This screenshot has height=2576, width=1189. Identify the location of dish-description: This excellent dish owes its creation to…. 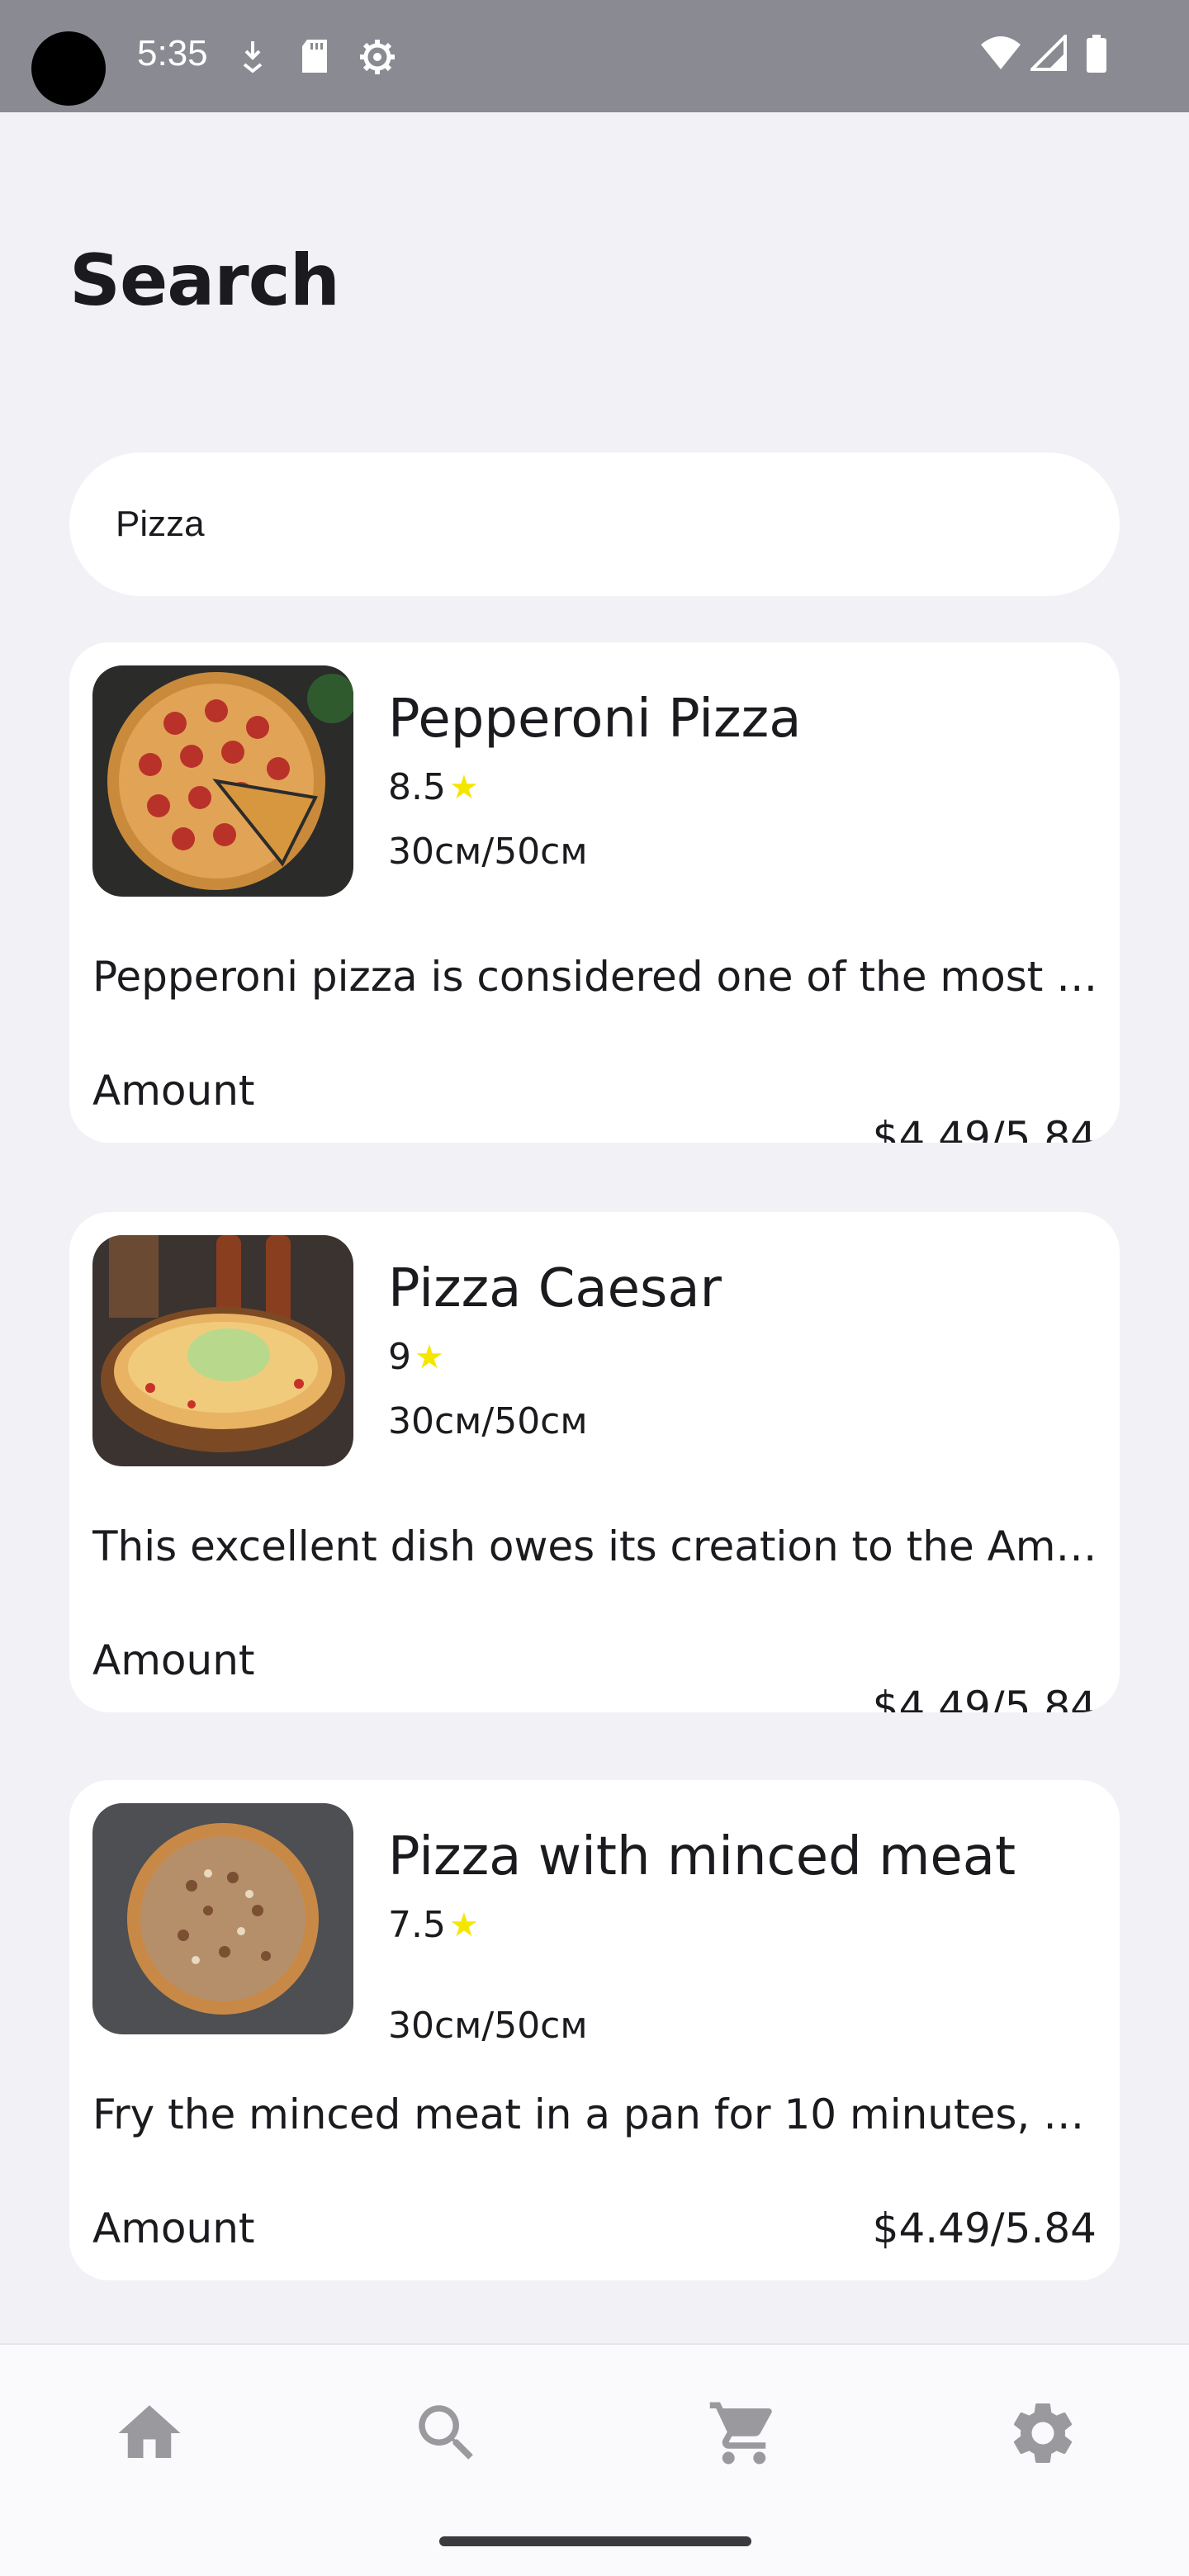
(598, 1546).